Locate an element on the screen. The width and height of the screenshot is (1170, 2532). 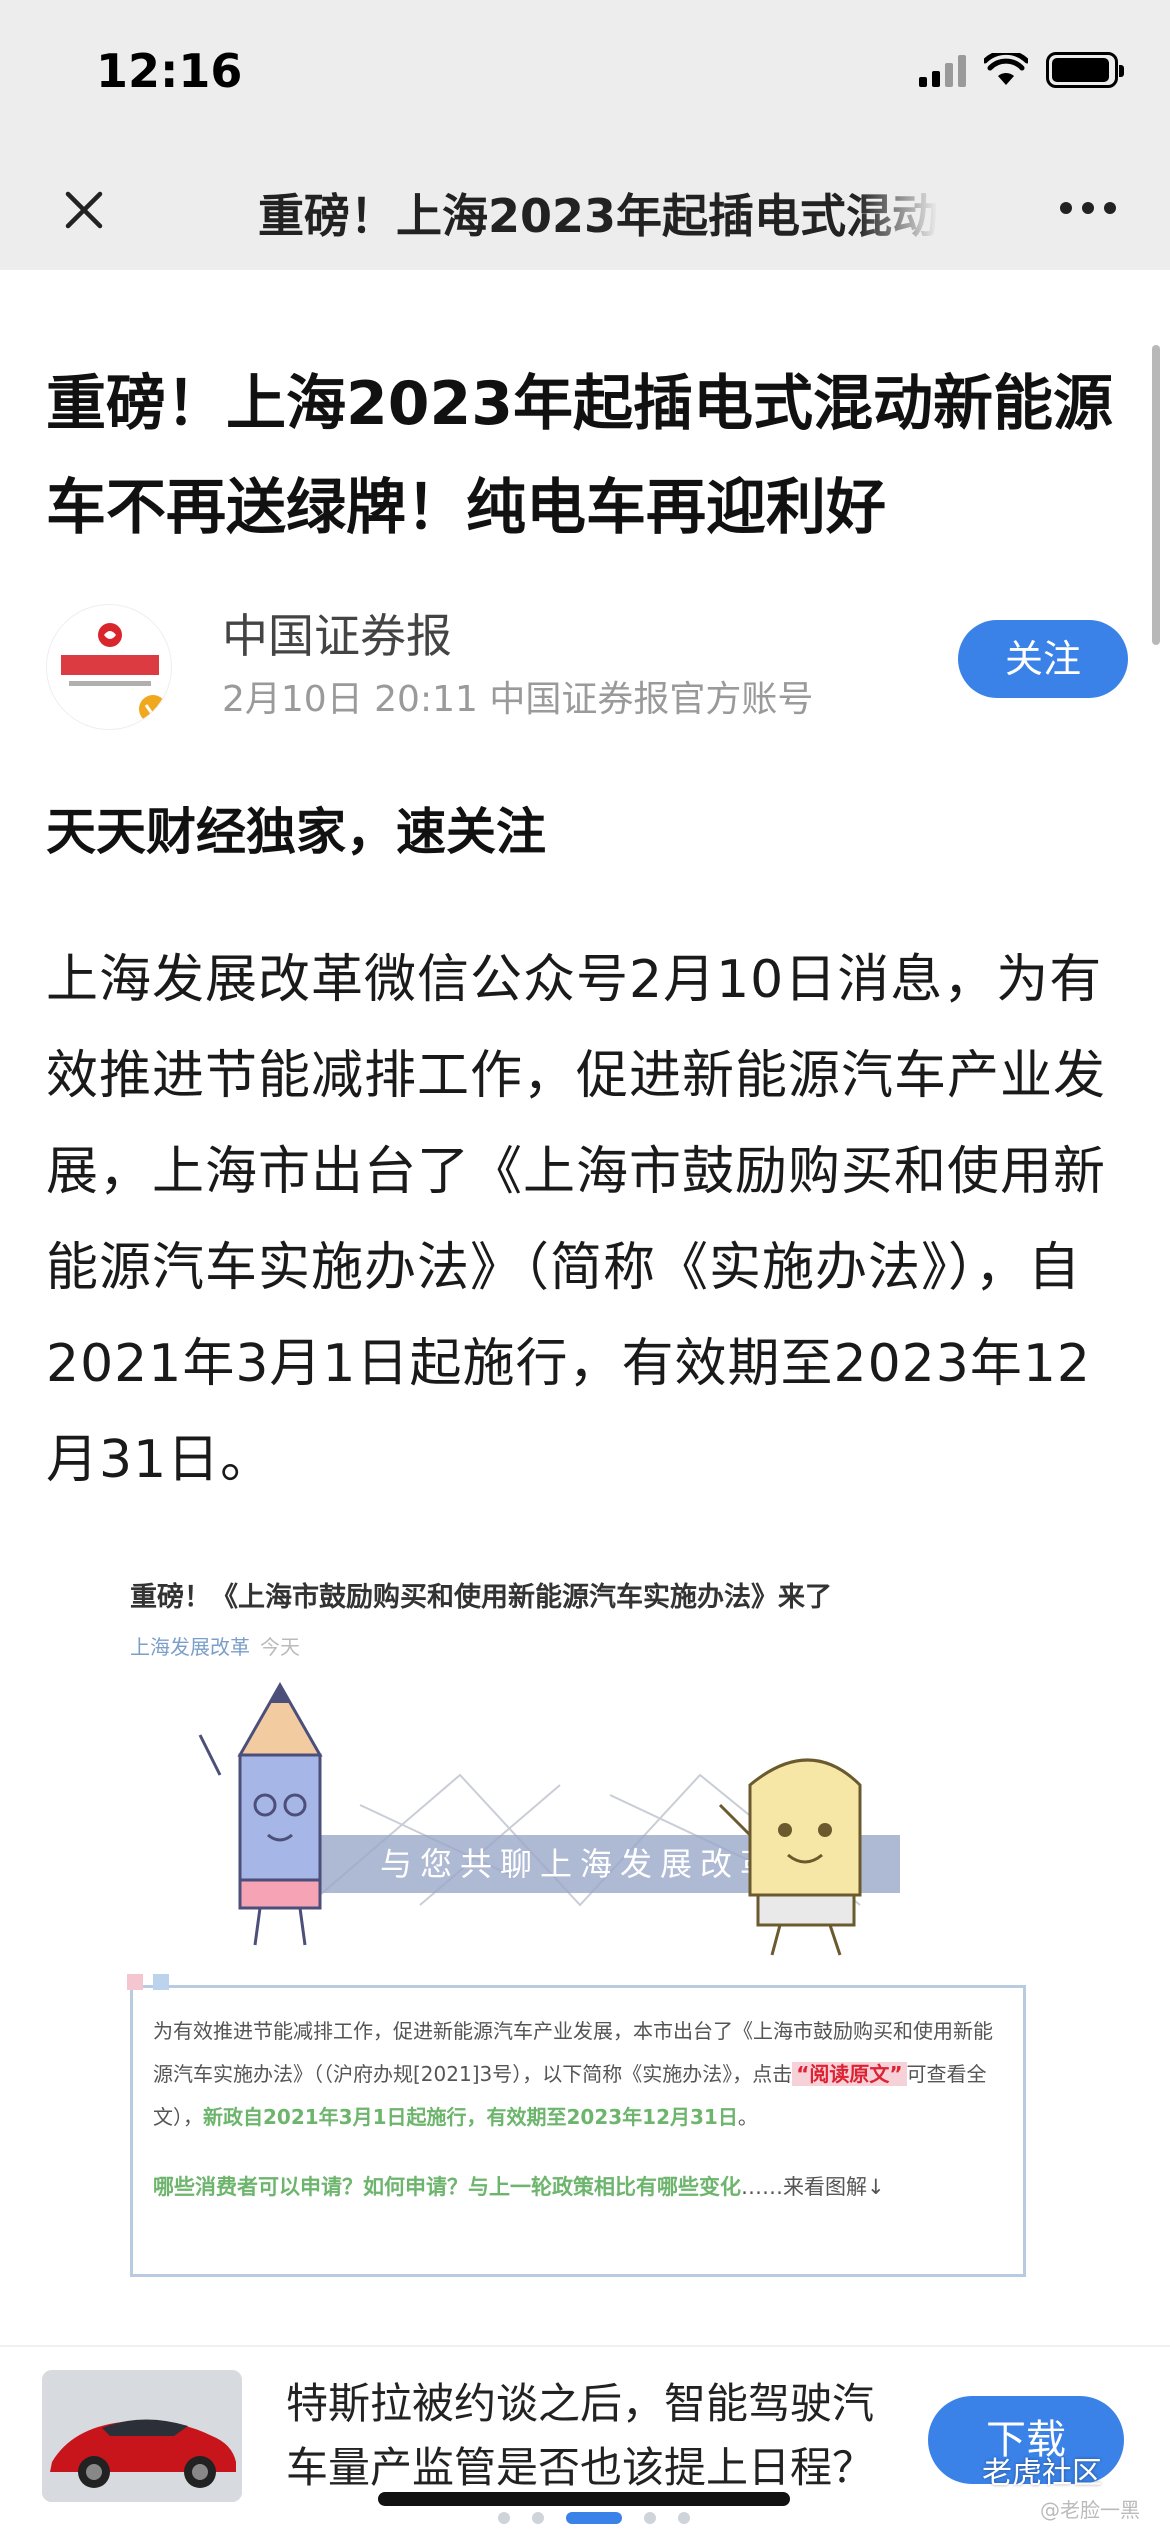
embed-title: 重磅！《上海市鼓励购买和使用新能源汽车实施办法》来了 is located at coordinates (481, 1597).